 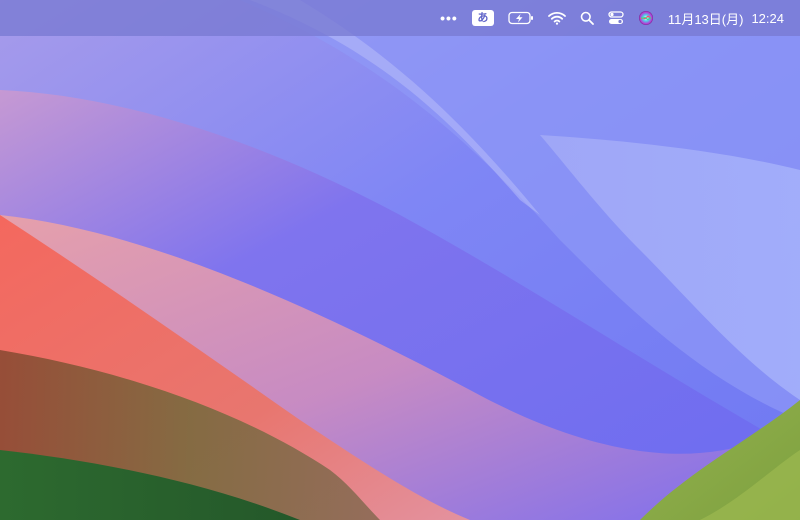 I want to click on battery-charging-icon, so click(x=521, y=18).